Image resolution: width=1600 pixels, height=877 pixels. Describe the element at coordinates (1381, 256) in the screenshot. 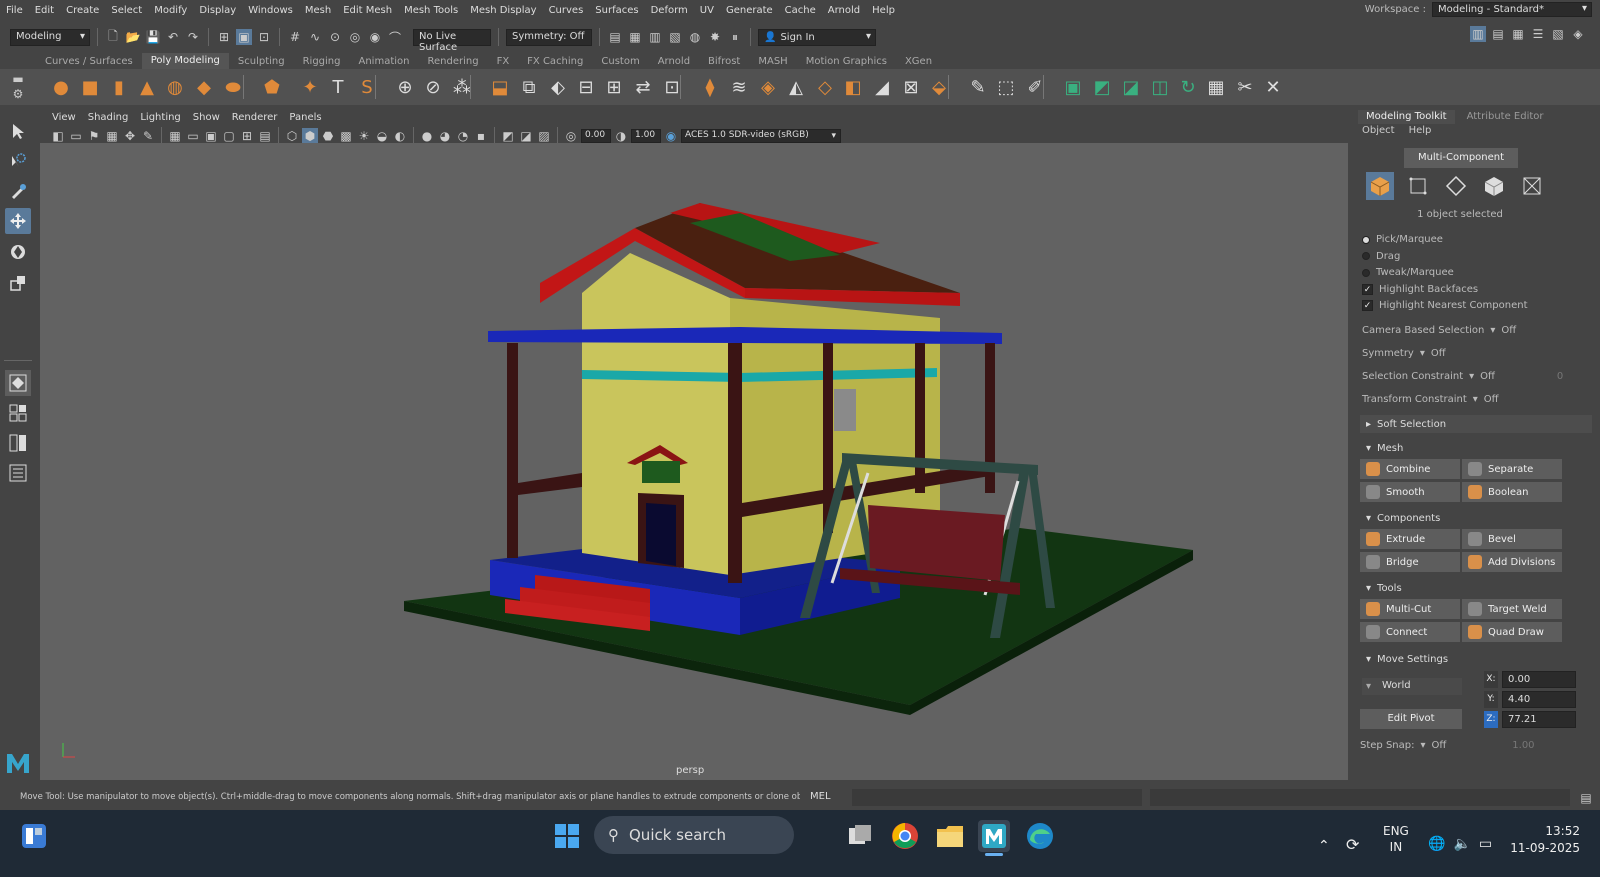

I see `option-drag: Drag` at that location.